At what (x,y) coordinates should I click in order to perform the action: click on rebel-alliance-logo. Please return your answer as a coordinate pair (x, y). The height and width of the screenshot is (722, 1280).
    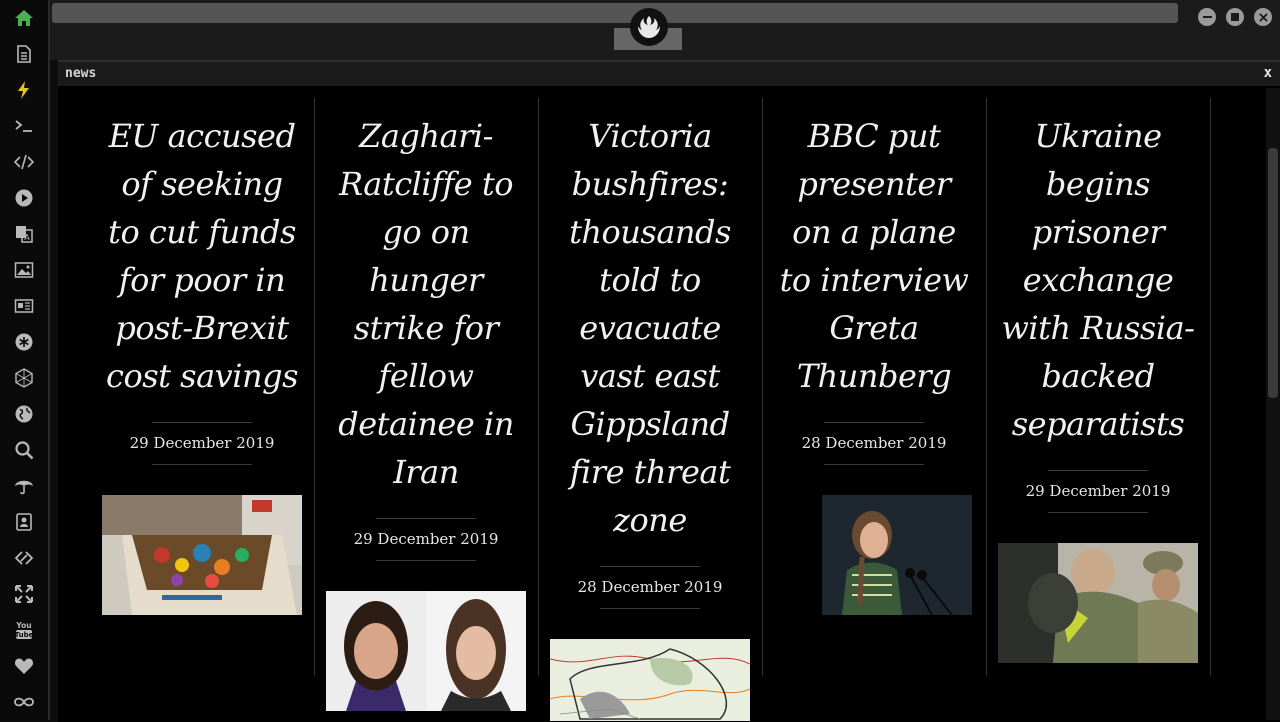
    Looking at the image, I should click on (649, 27).